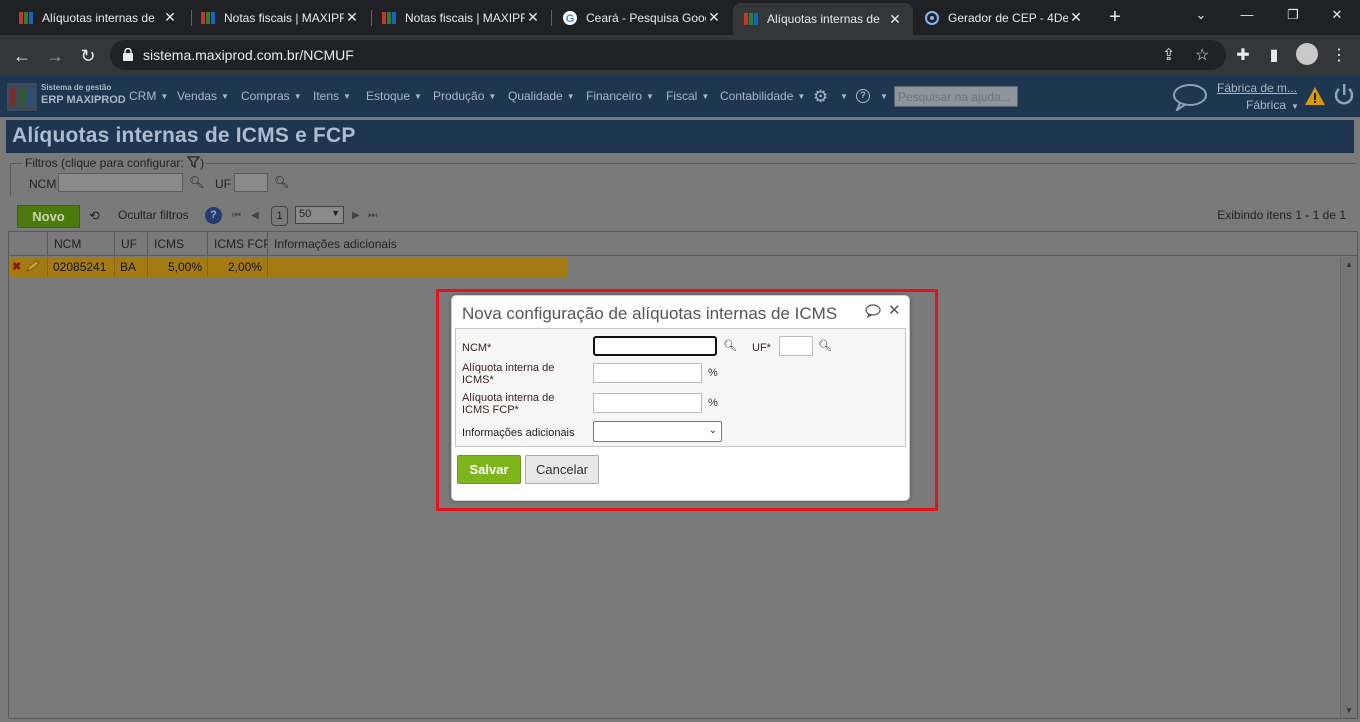 Image resolution: width=1360 pixels, height=722 pixels. Describe the element at coordinates (863, 96) in the screenshot. I see `help-circle-icon: ?` at that location.